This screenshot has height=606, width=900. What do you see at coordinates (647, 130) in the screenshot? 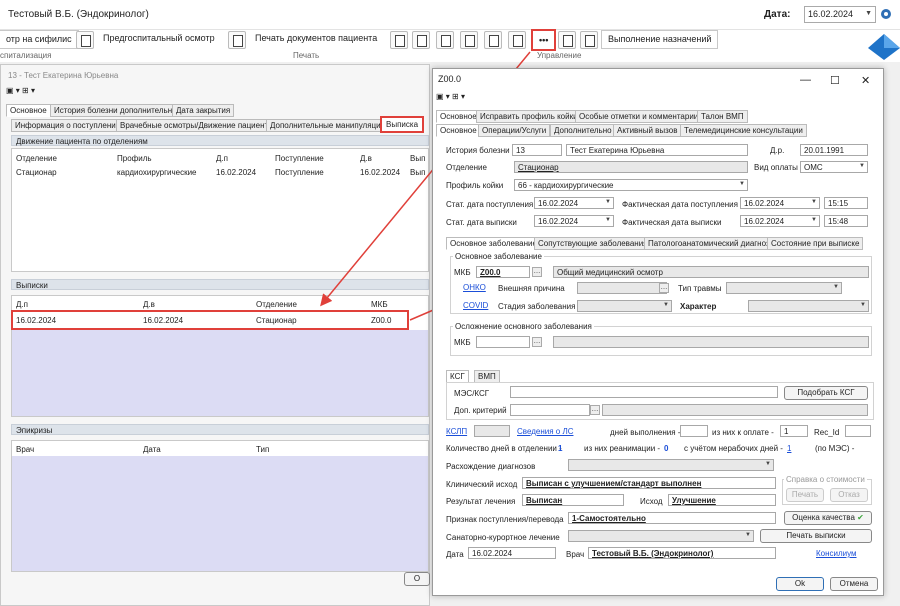
I see `dlg-subtab-active-call: Активный вызов` at bounding box center [647, 130].